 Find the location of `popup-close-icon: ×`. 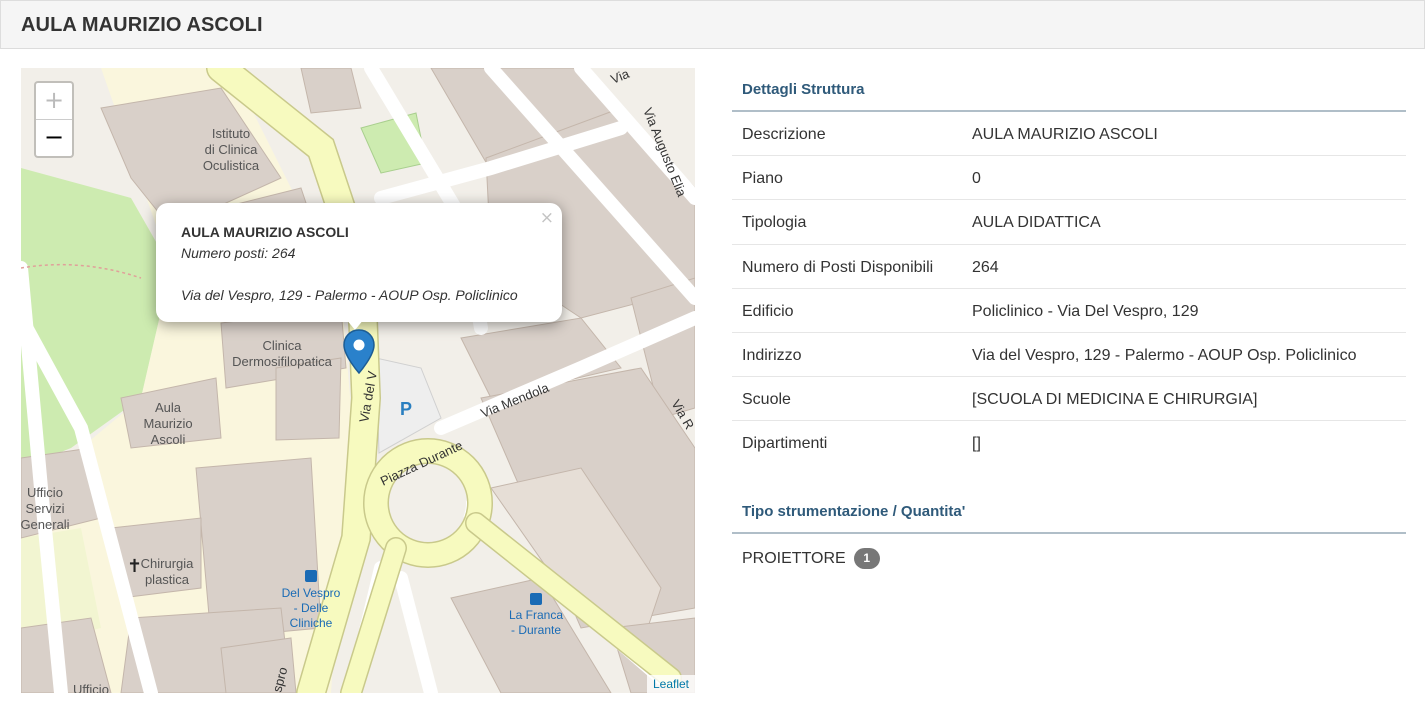

popup-close-icon: × is located at coordinates (547, 218).